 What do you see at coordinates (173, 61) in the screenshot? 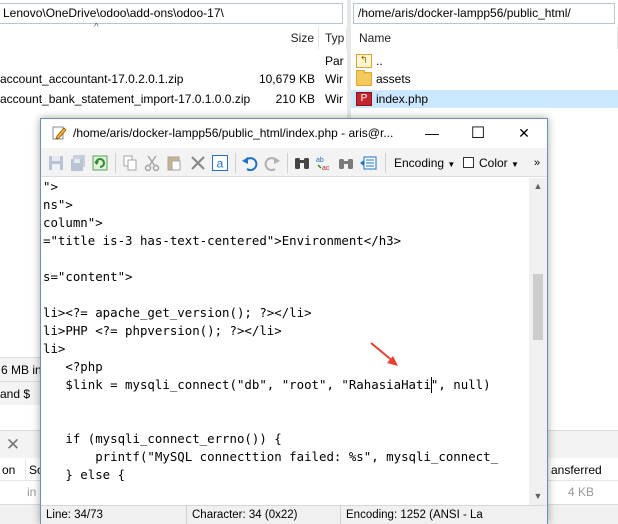
I see `list-item: Par` at bounding box center [173, 61].